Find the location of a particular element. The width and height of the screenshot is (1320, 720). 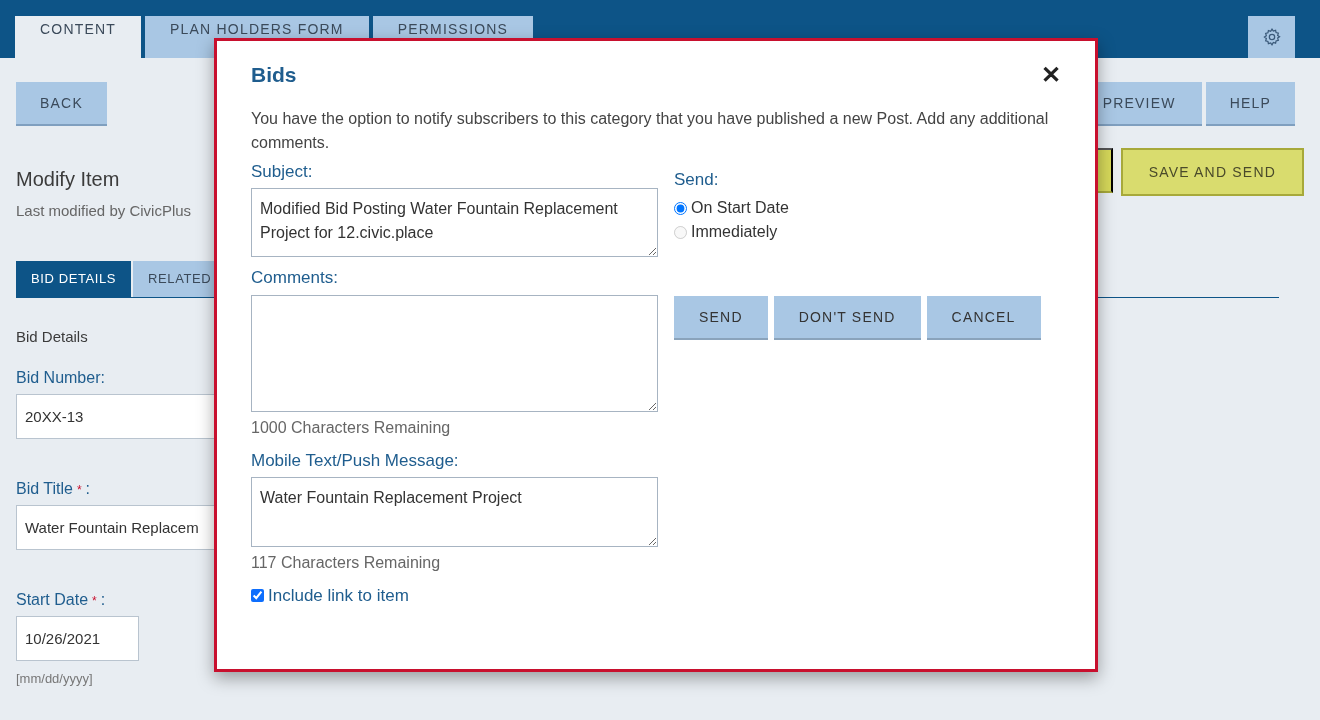

last-modified-text: Last modified by CivicPlus is located at coordinates (104, 211).